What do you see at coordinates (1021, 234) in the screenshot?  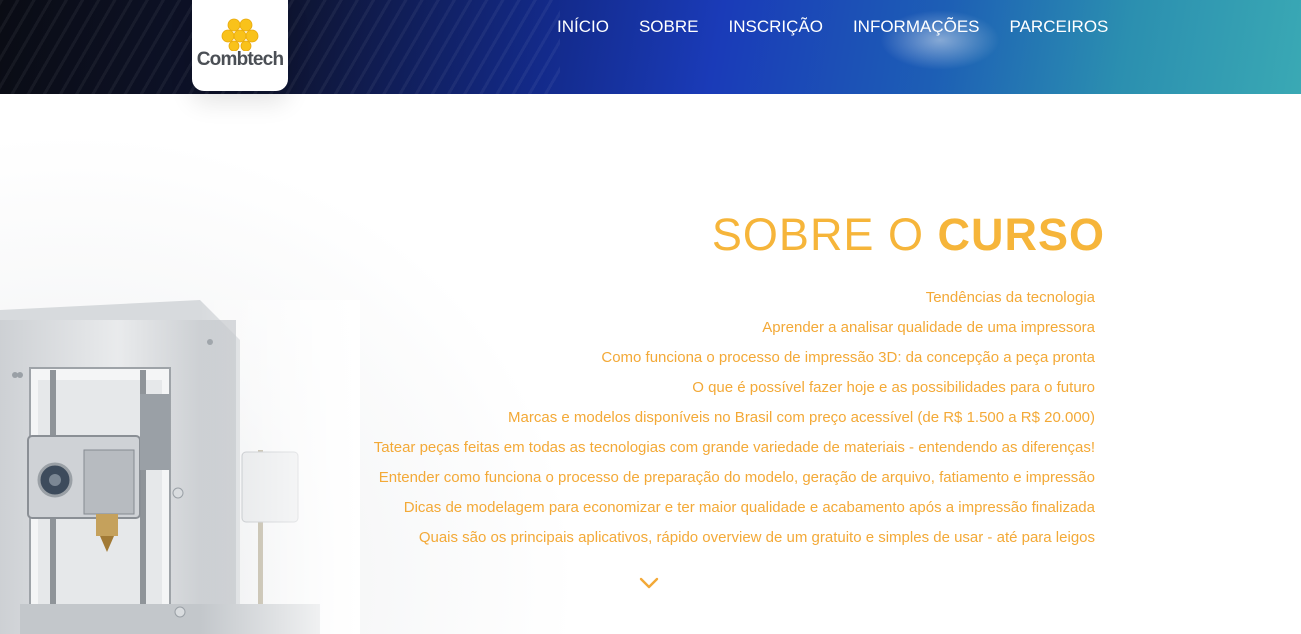 I see `section-title-bold: CURSO` at bounding box center [1021, 234].